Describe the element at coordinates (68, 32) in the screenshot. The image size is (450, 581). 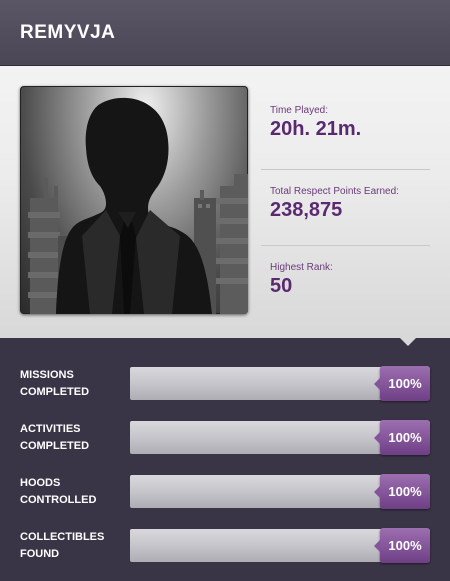
I see `player-name: REMYVJA` at that location.